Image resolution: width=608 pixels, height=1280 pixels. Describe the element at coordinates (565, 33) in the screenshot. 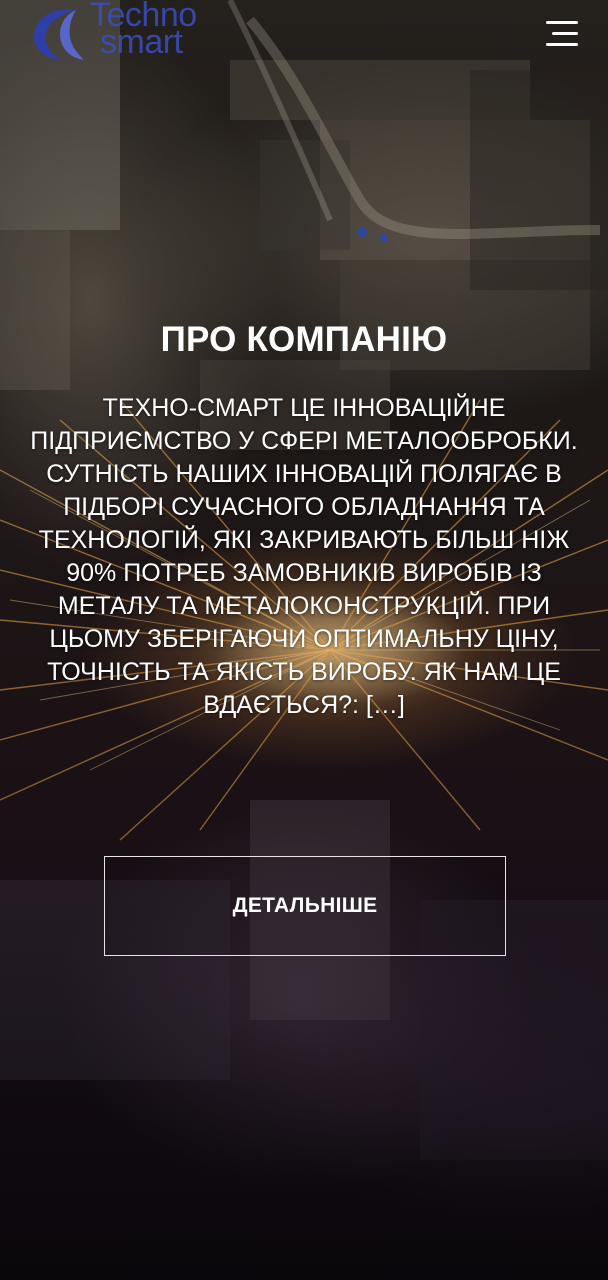

I see `menu-bar-middle` at that location.